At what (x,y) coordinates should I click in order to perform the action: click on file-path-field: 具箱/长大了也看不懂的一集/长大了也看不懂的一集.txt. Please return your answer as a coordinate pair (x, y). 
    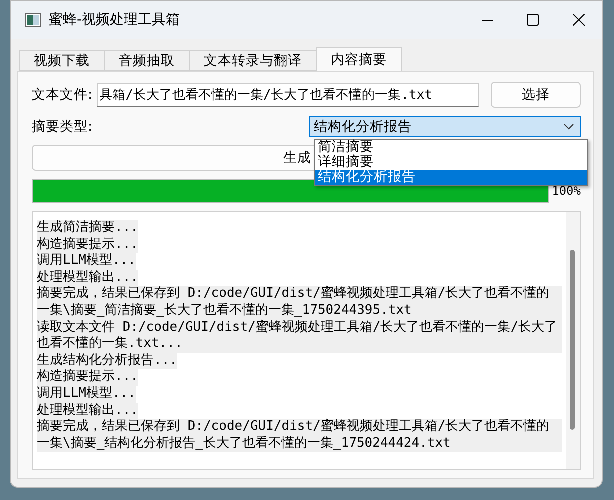
    Looking at the image, I should click on (287, 95).